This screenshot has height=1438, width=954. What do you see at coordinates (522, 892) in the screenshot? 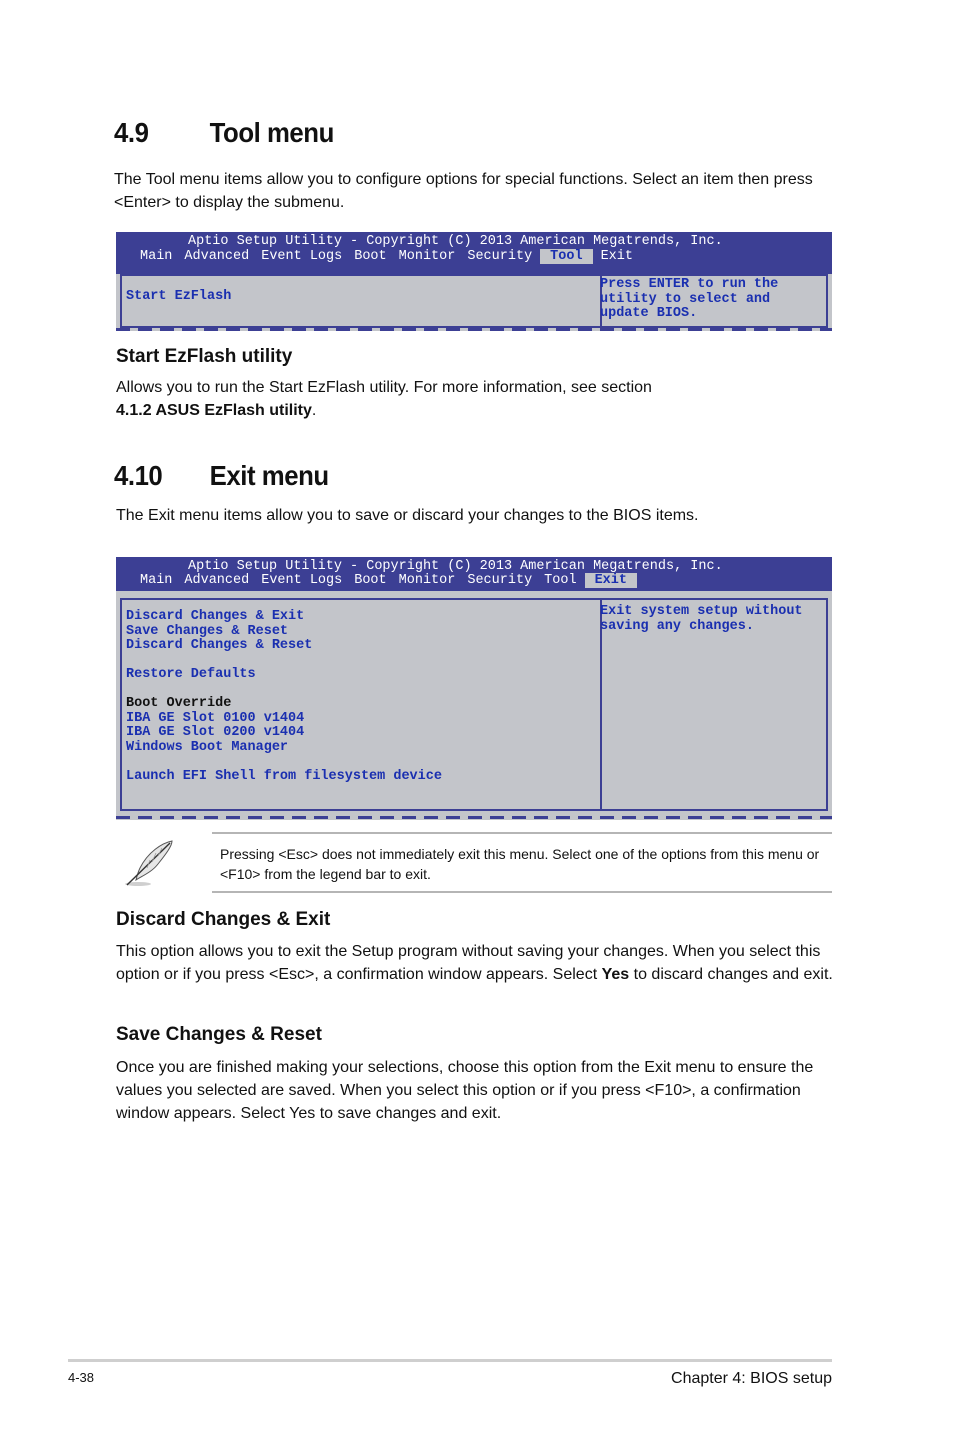
I see `note-bottom-rule` at bounding box center [522, 892].